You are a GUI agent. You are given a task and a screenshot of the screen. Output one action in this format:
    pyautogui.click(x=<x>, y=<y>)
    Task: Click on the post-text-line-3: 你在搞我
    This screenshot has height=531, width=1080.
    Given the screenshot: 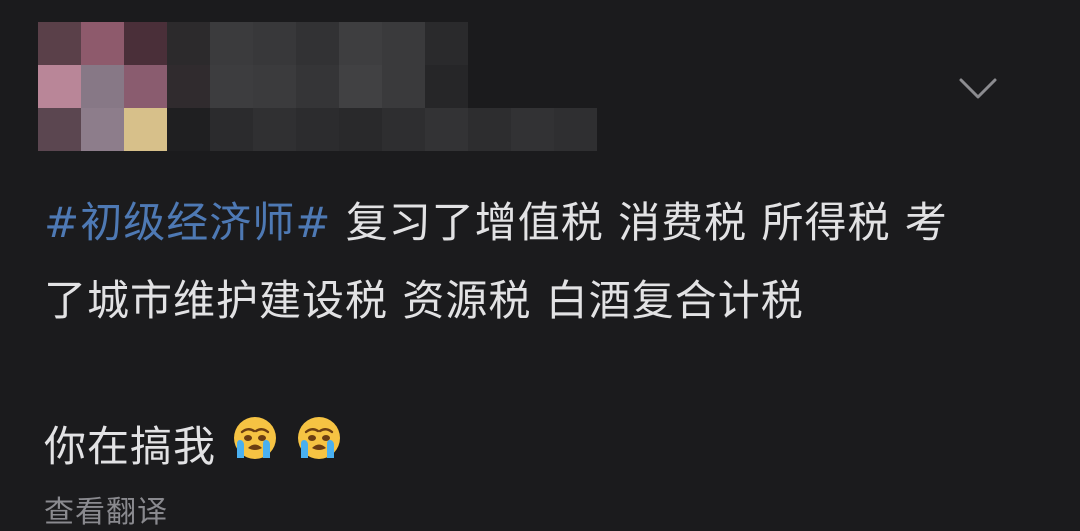 What is the action you would take?
    pyautogui.click(x=549, y=447)
    